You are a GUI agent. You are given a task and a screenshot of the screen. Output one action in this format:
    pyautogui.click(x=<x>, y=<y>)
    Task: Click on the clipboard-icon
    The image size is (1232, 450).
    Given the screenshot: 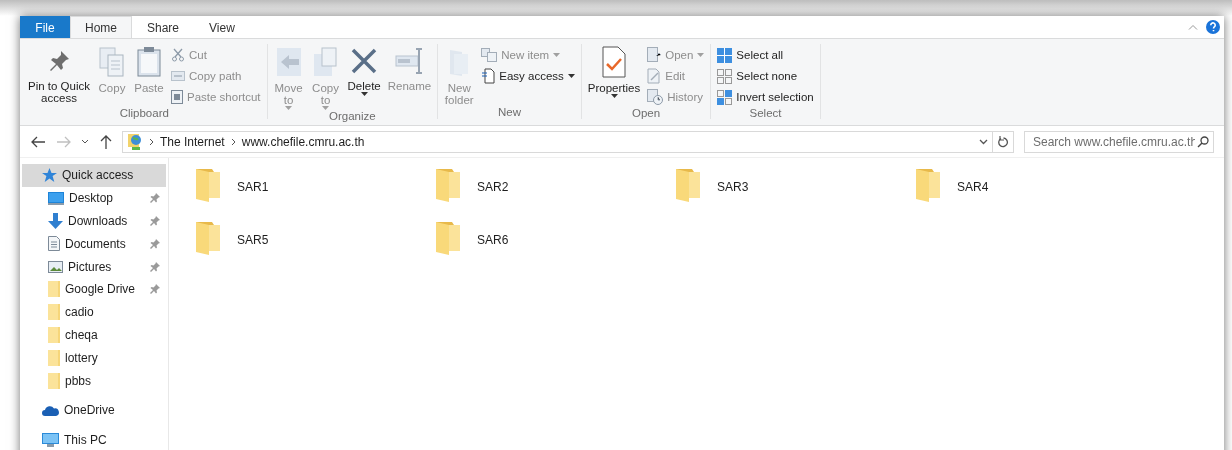 What is the action you would take?
    pyautogui.click(x=149, y=62)
    